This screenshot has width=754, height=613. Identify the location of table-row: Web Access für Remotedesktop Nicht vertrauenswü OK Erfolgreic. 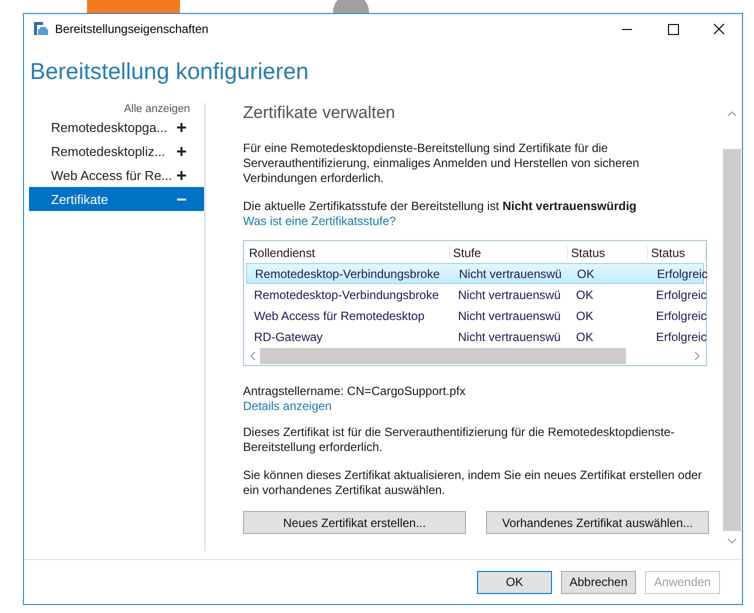
(475, 315).